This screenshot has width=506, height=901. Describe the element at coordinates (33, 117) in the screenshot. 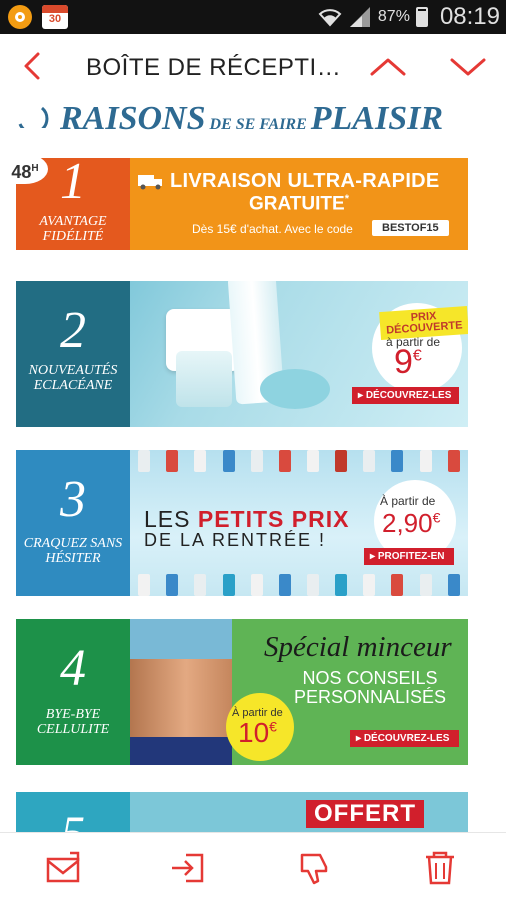

I see `arc-icon` at that location.